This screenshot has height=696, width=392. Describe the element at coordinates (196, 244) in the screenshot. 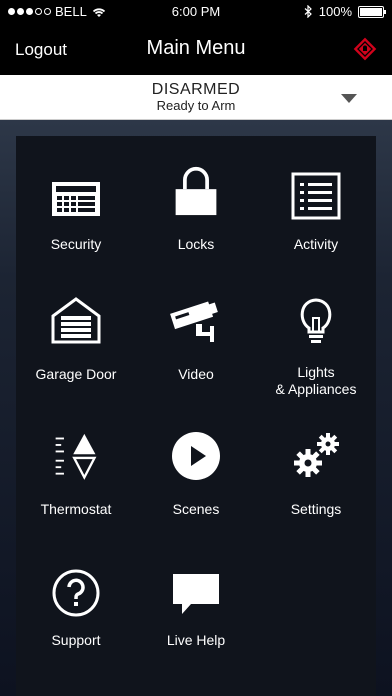

I see `menu-label-locks: Locks` at that location.